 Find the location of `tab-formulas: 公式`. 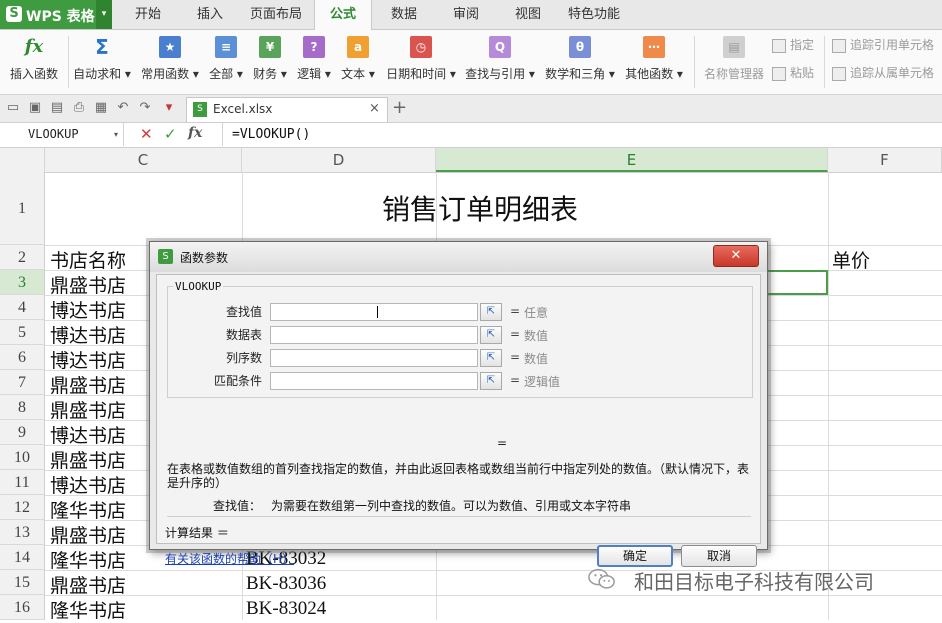

tab-formulas: 公式 is located at coordinates (343, 15).